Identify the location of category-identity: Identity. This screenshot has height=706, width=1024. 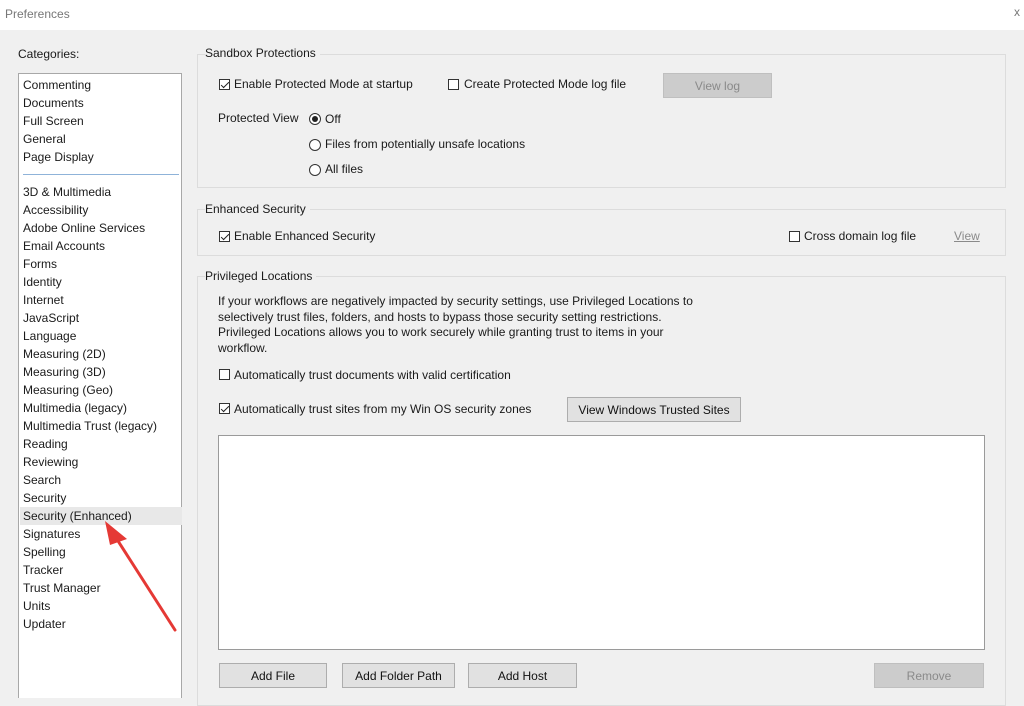
(42, 282).